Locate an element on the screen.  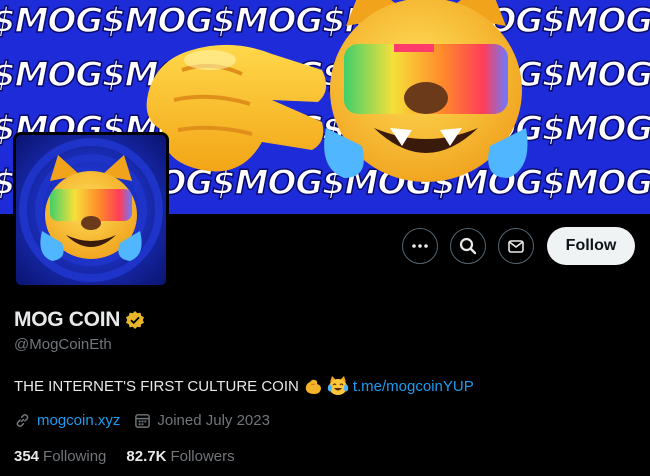
website-link: mogcoin.xyz is located at coordinates (78, 420).